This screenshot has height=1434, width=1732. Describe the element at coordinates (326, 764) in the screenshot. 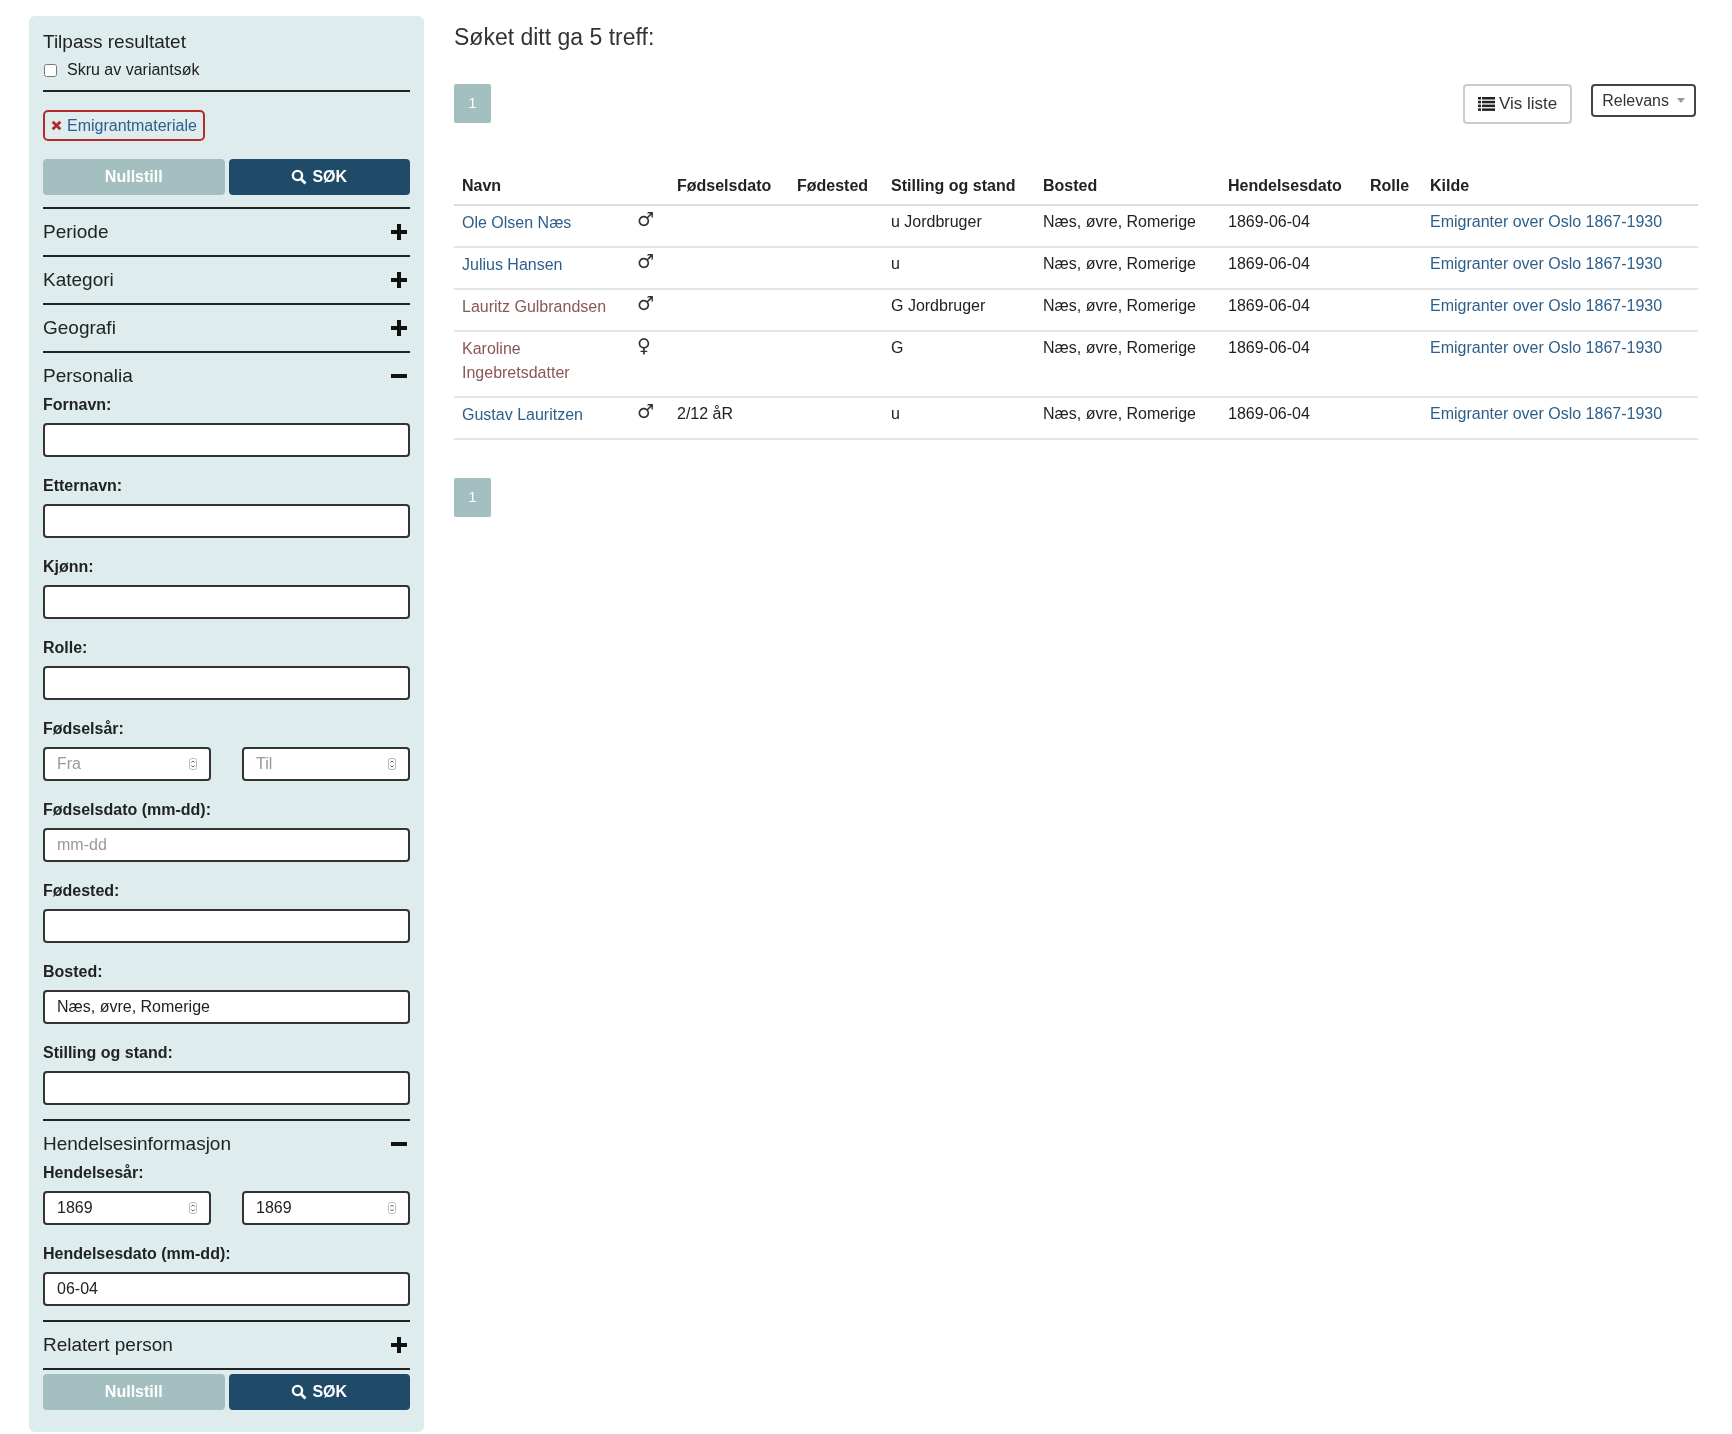

I see `number-field: Til` at that location.